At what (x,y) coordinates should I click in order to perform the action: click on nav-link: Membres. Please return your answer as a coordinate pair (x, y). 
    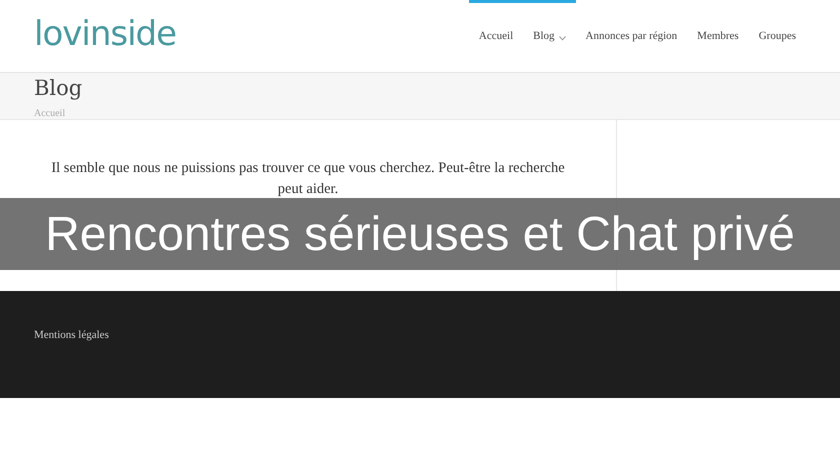
    Looking at the image, I should click on (718, 36).